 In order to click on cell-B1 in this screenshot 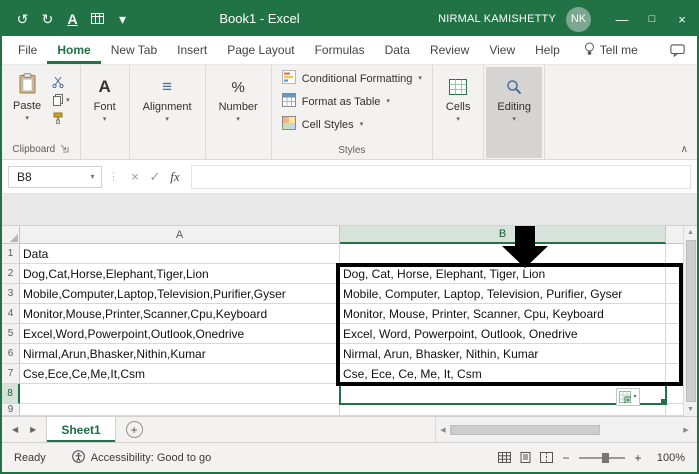, I will do `click(503, 254)`.